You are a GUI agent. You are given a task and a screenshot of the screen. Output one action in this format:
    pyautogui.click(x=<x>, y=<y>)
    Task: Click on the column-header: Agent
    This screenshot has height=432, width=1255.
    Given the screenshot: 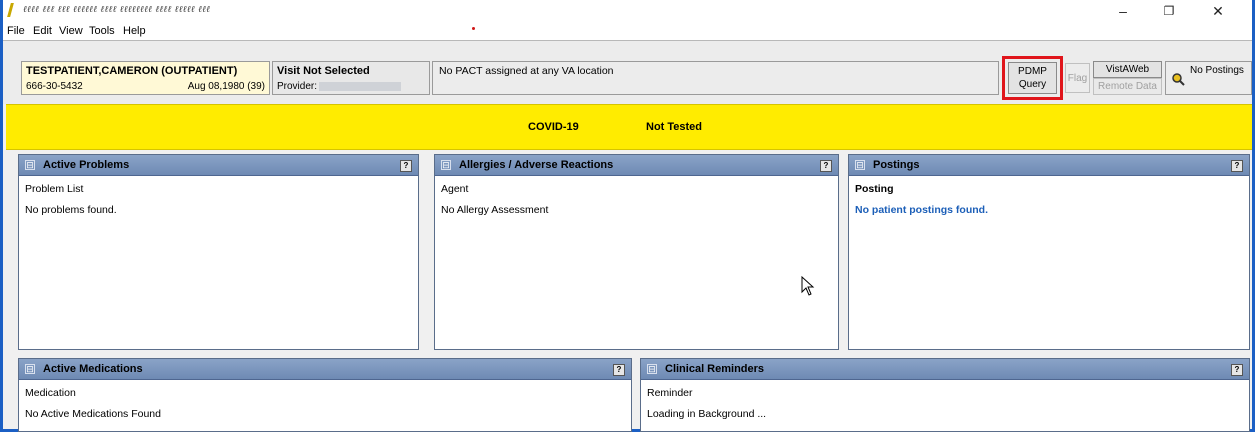 What is the action you would take?
    pyautogui.click(x=455, y=189)
    